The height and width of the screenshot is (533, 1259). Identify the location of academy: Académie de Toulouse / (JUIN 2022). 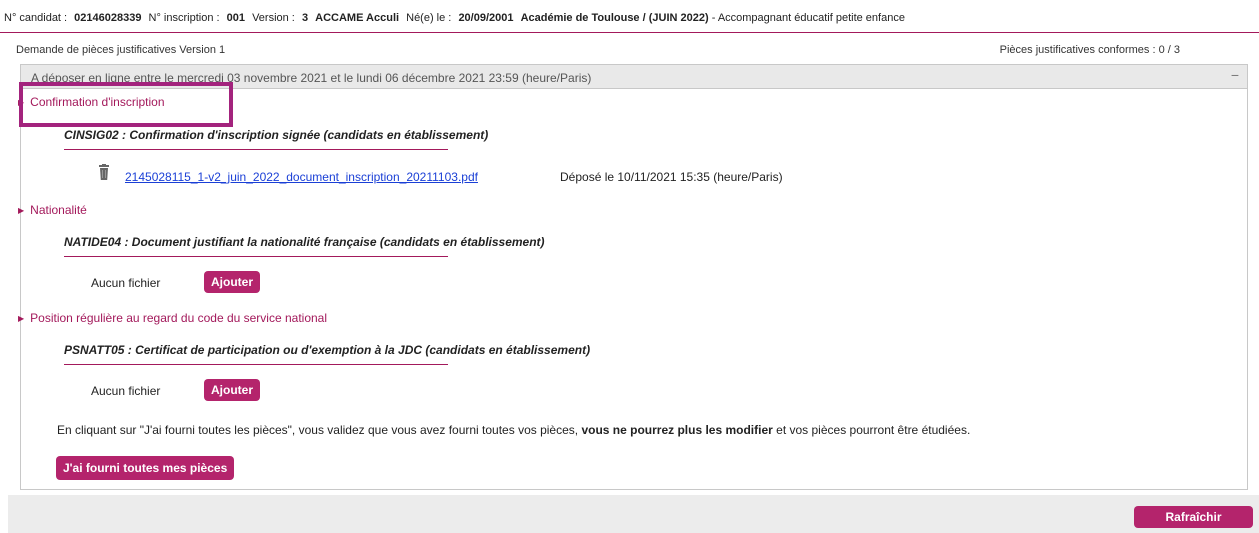
(614, 18).